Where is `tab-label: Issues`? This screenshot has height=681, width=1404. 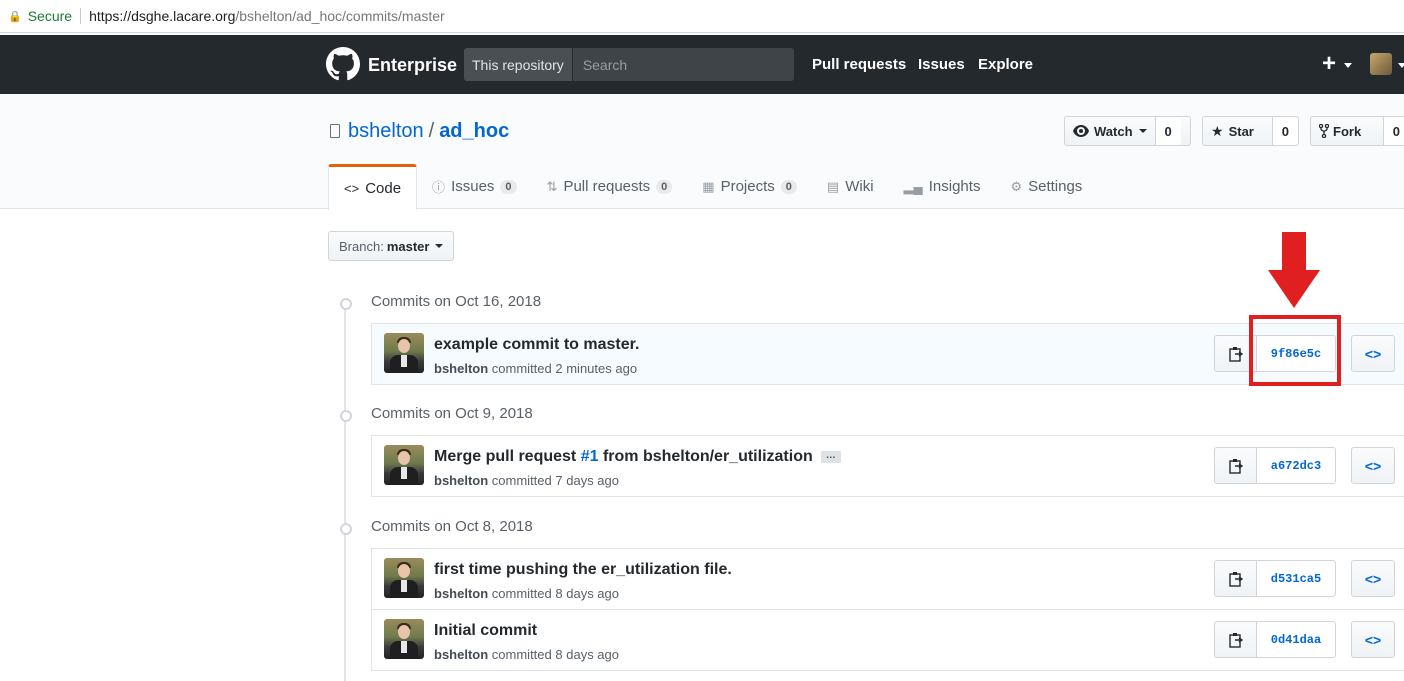
tab-label: Issues is located at coordinates (473, 186).